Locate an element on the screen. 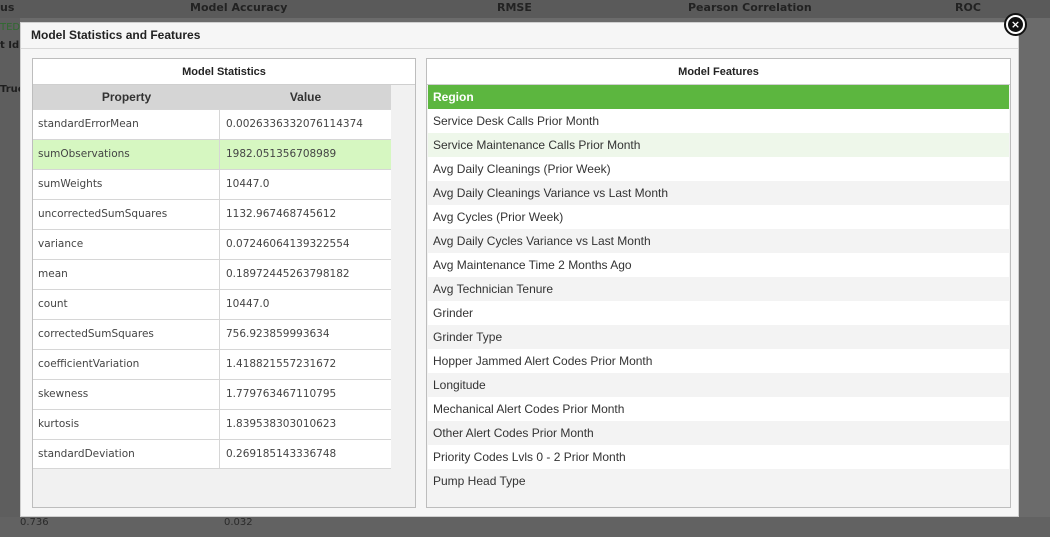 Image resolution: width=1050 pixels, height=537 pixels. property-column-header: Property is located at coordinates (126, 97).